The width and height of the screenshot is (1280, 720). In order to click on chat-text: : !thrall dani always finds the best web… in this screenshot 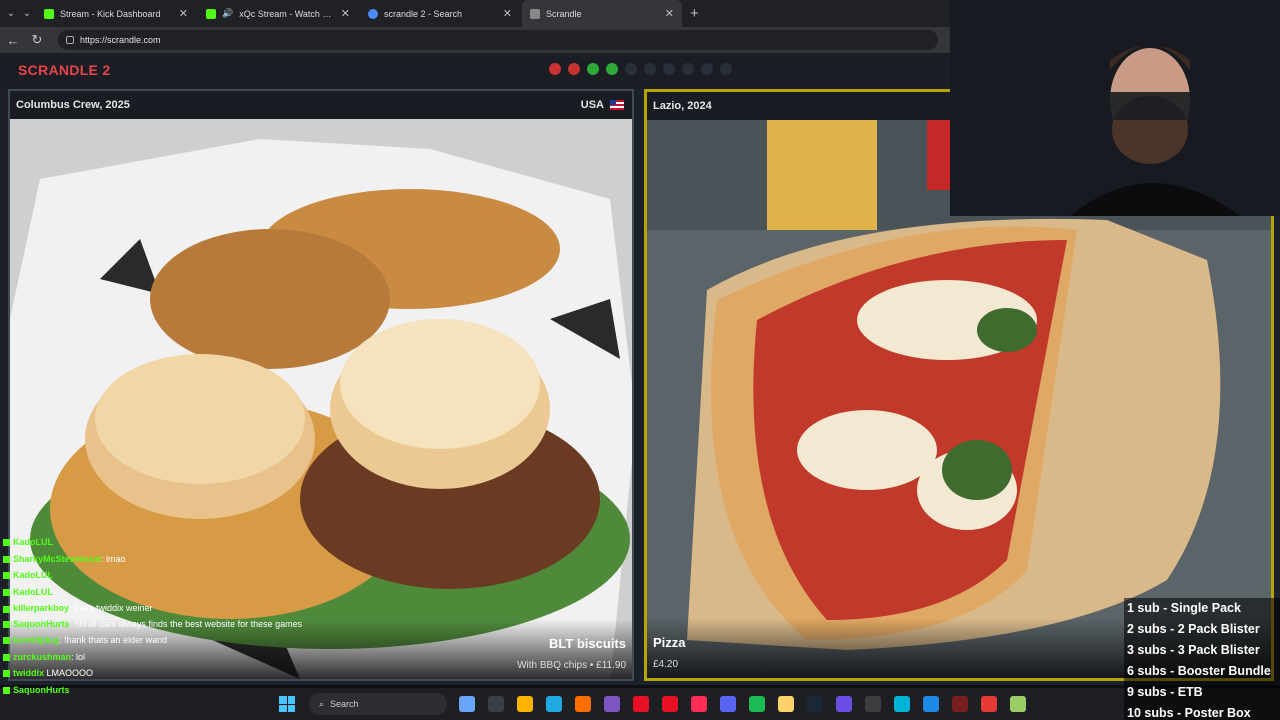, I will do `click(186, 623)`.